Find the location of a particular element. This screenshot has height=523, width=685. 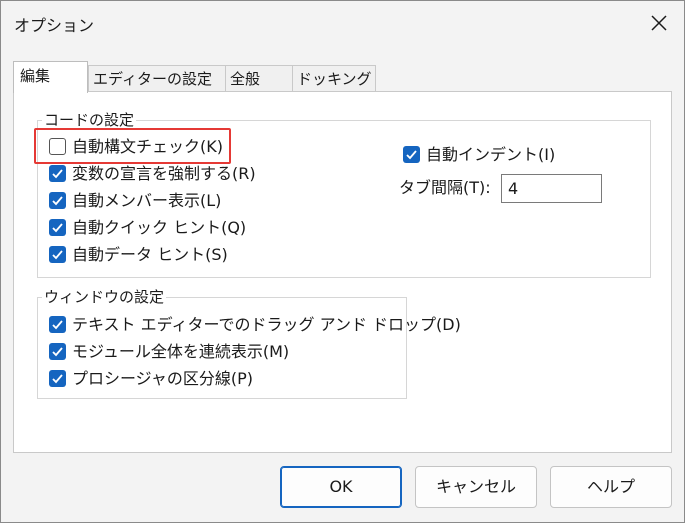

window-settings-label: ウィンドウの設定 is located at coordinates (104, 297).